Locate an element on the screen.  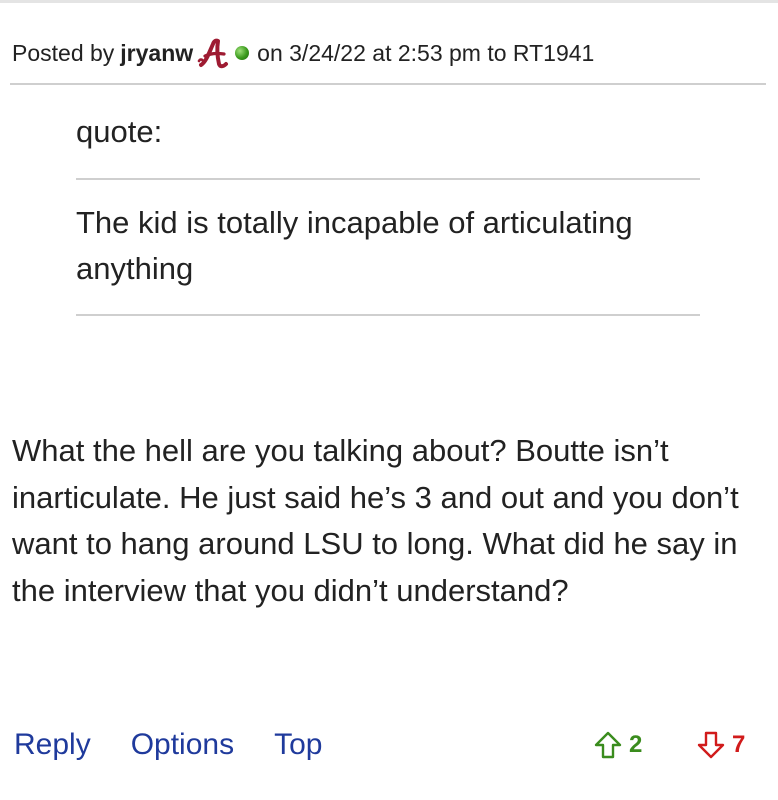
alabama-script-a-icon is located at coordinates (214, 53).